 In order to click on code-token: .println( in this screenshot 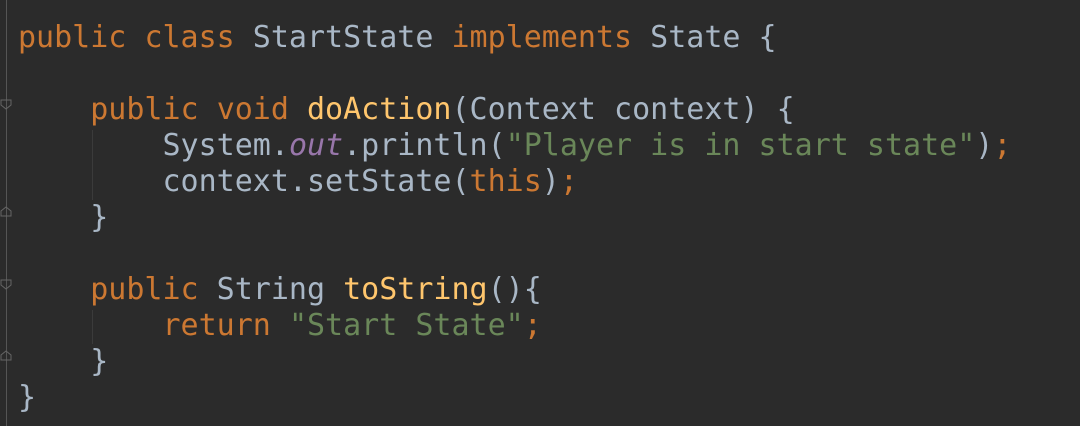, I will do `click(424, 145)`.